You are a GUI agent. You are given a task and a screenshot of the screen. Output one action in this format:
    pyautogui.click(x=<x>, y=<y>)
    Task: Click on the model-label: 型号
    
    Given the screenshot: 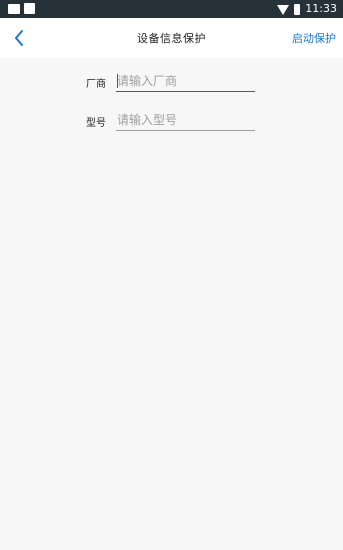 What is the action you would take?
    pyautogui.click(x=96, y=123)
    